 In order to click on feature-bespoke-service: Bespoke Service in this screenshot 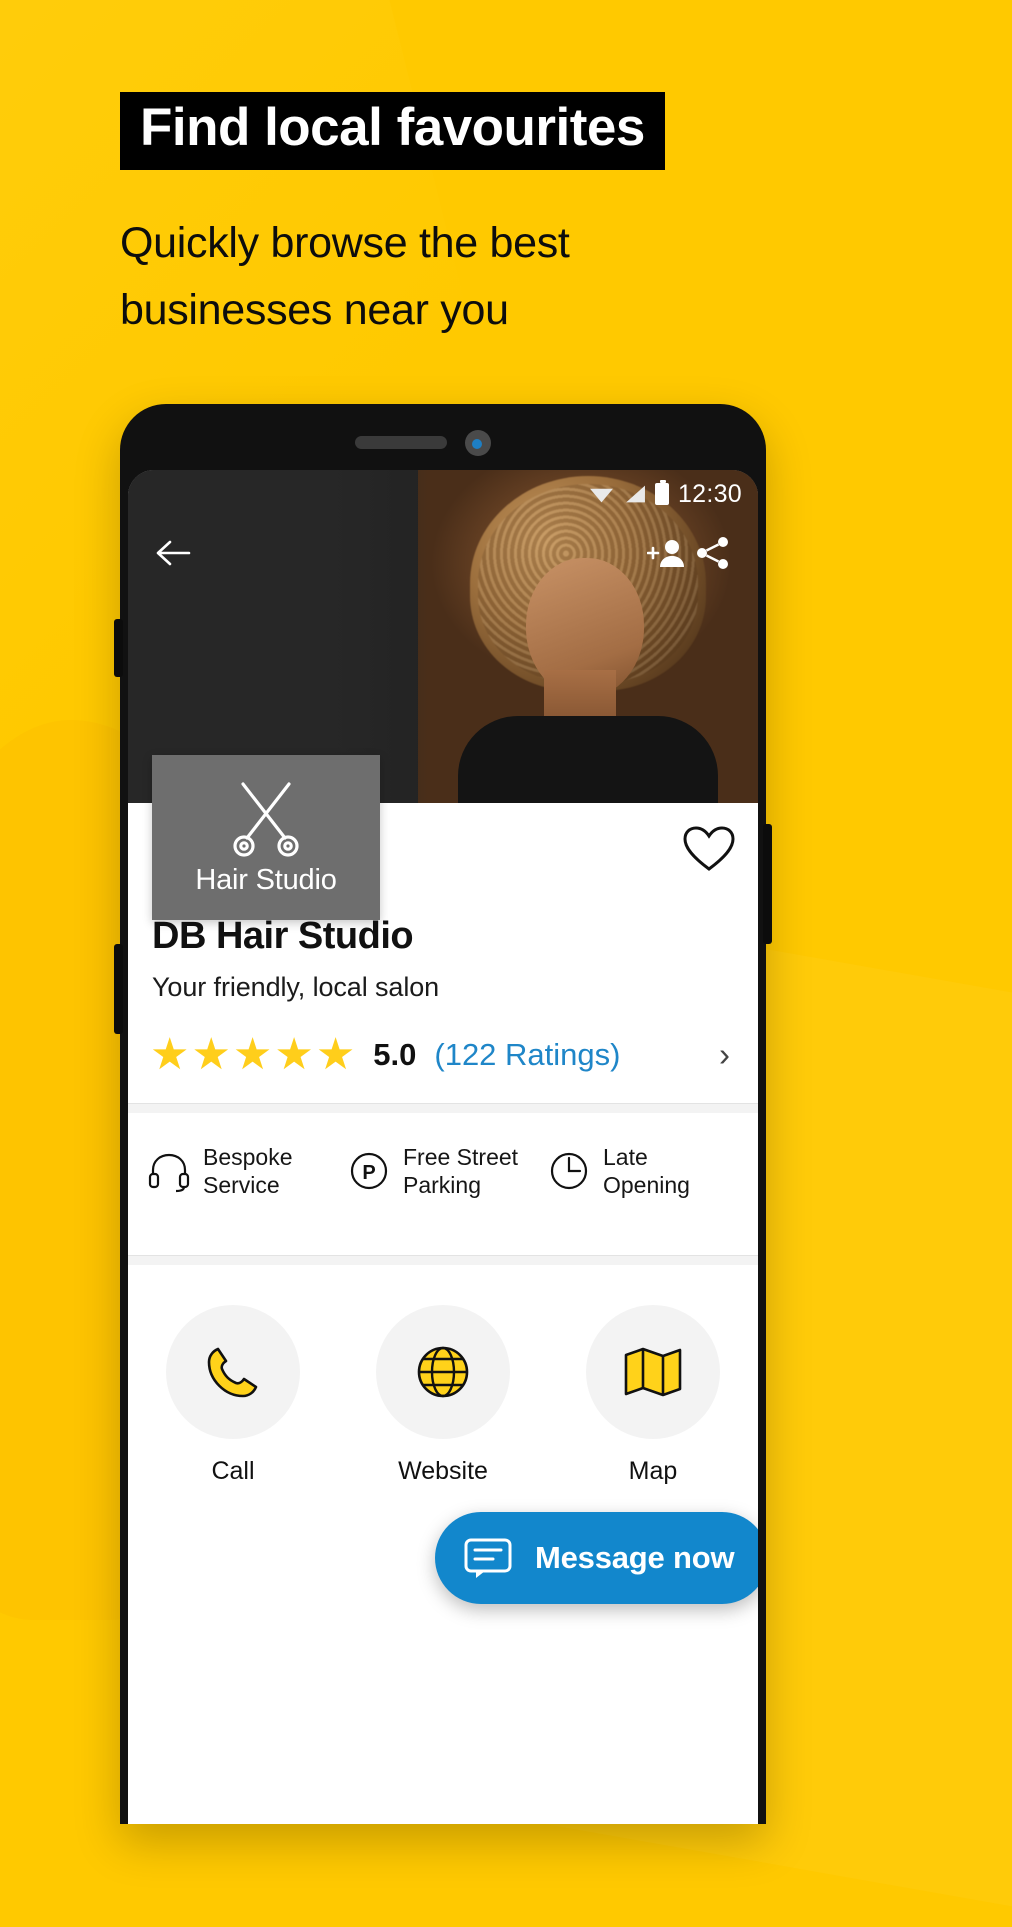, I will do `click(246, 1171)`.